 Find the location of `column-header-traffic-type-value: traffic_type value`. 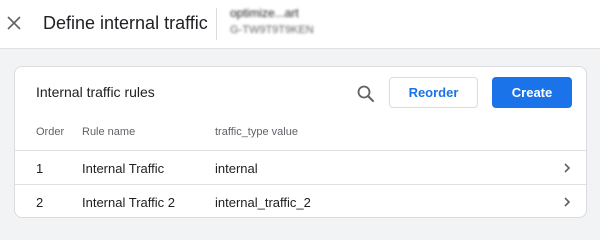

column-header-traffic-type-value: traffic_type value is located at coordinates (256, 132).